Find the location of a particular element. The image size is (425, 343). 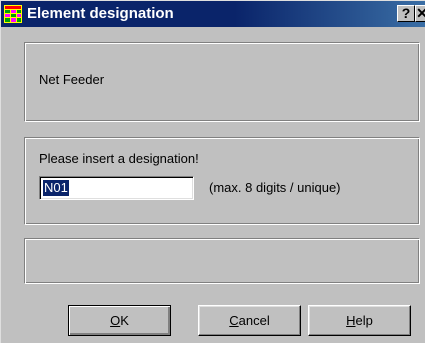

ok-mnemonic: O is located at coordinates (115, 320).